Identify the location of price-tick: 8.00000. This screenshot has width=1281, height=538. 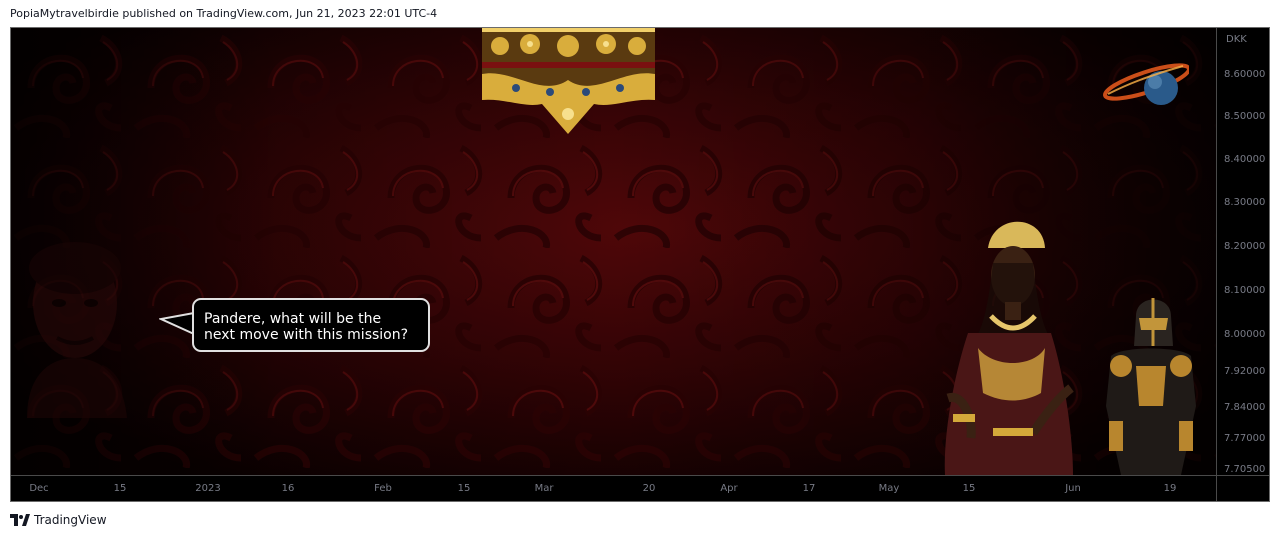
(1245, 334).